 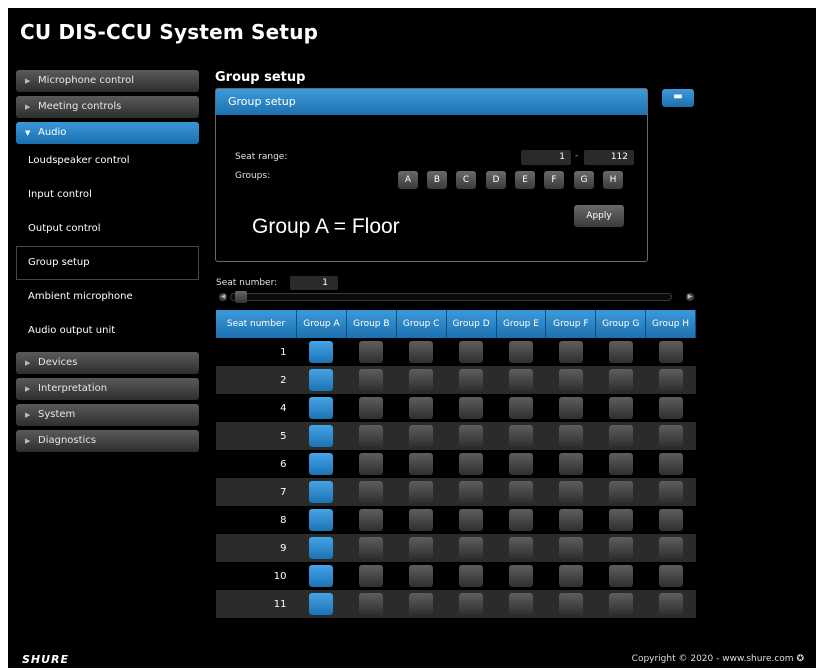 What do you see at coordinates (107, 363) in the screenshot?
I see `nav-item-devices: ▶ Devices` at bounding box center [107, 363].